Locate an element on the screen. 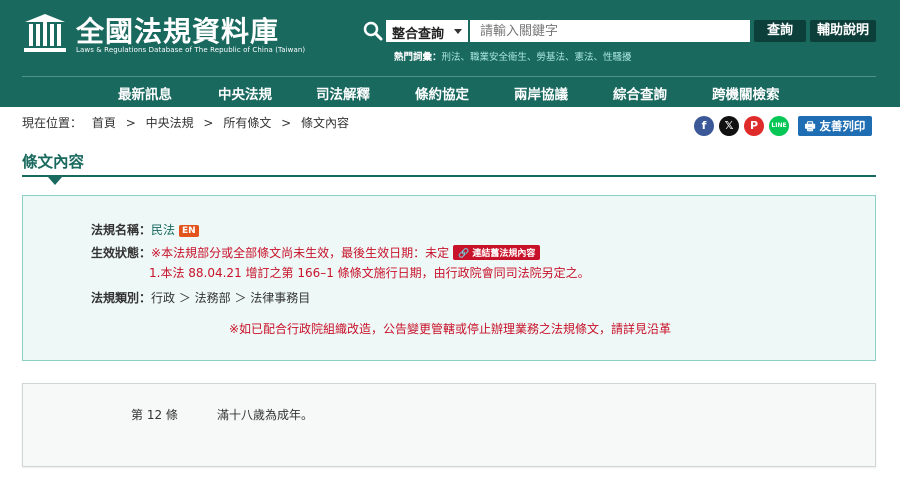  old-law-link-label: 連結舊法規內容 is located at coordinates (504, 254).